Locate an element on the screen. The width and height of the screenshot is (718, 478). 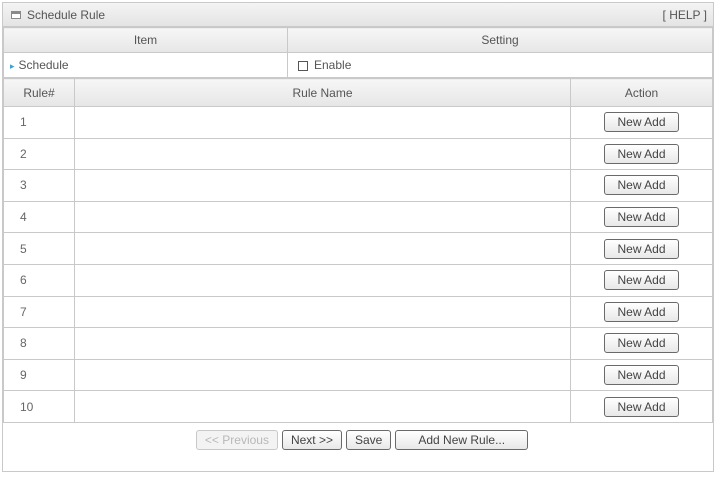
table-row: 3 New Add is located at coordinates (358, 185).